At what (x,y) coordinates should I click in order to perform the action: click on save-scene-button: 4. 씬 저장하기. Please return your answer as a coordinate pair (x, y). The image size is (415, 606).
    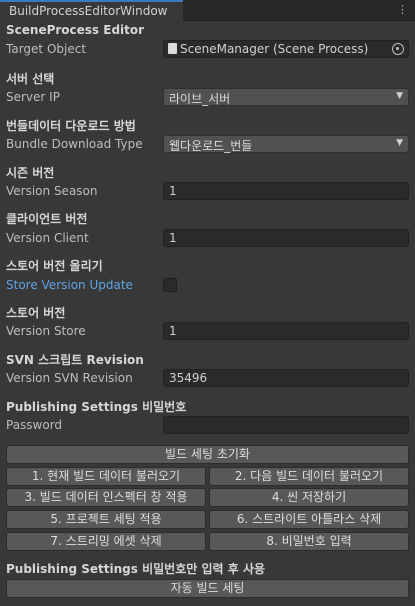
    Looking at the image, I should click on (309, 497).